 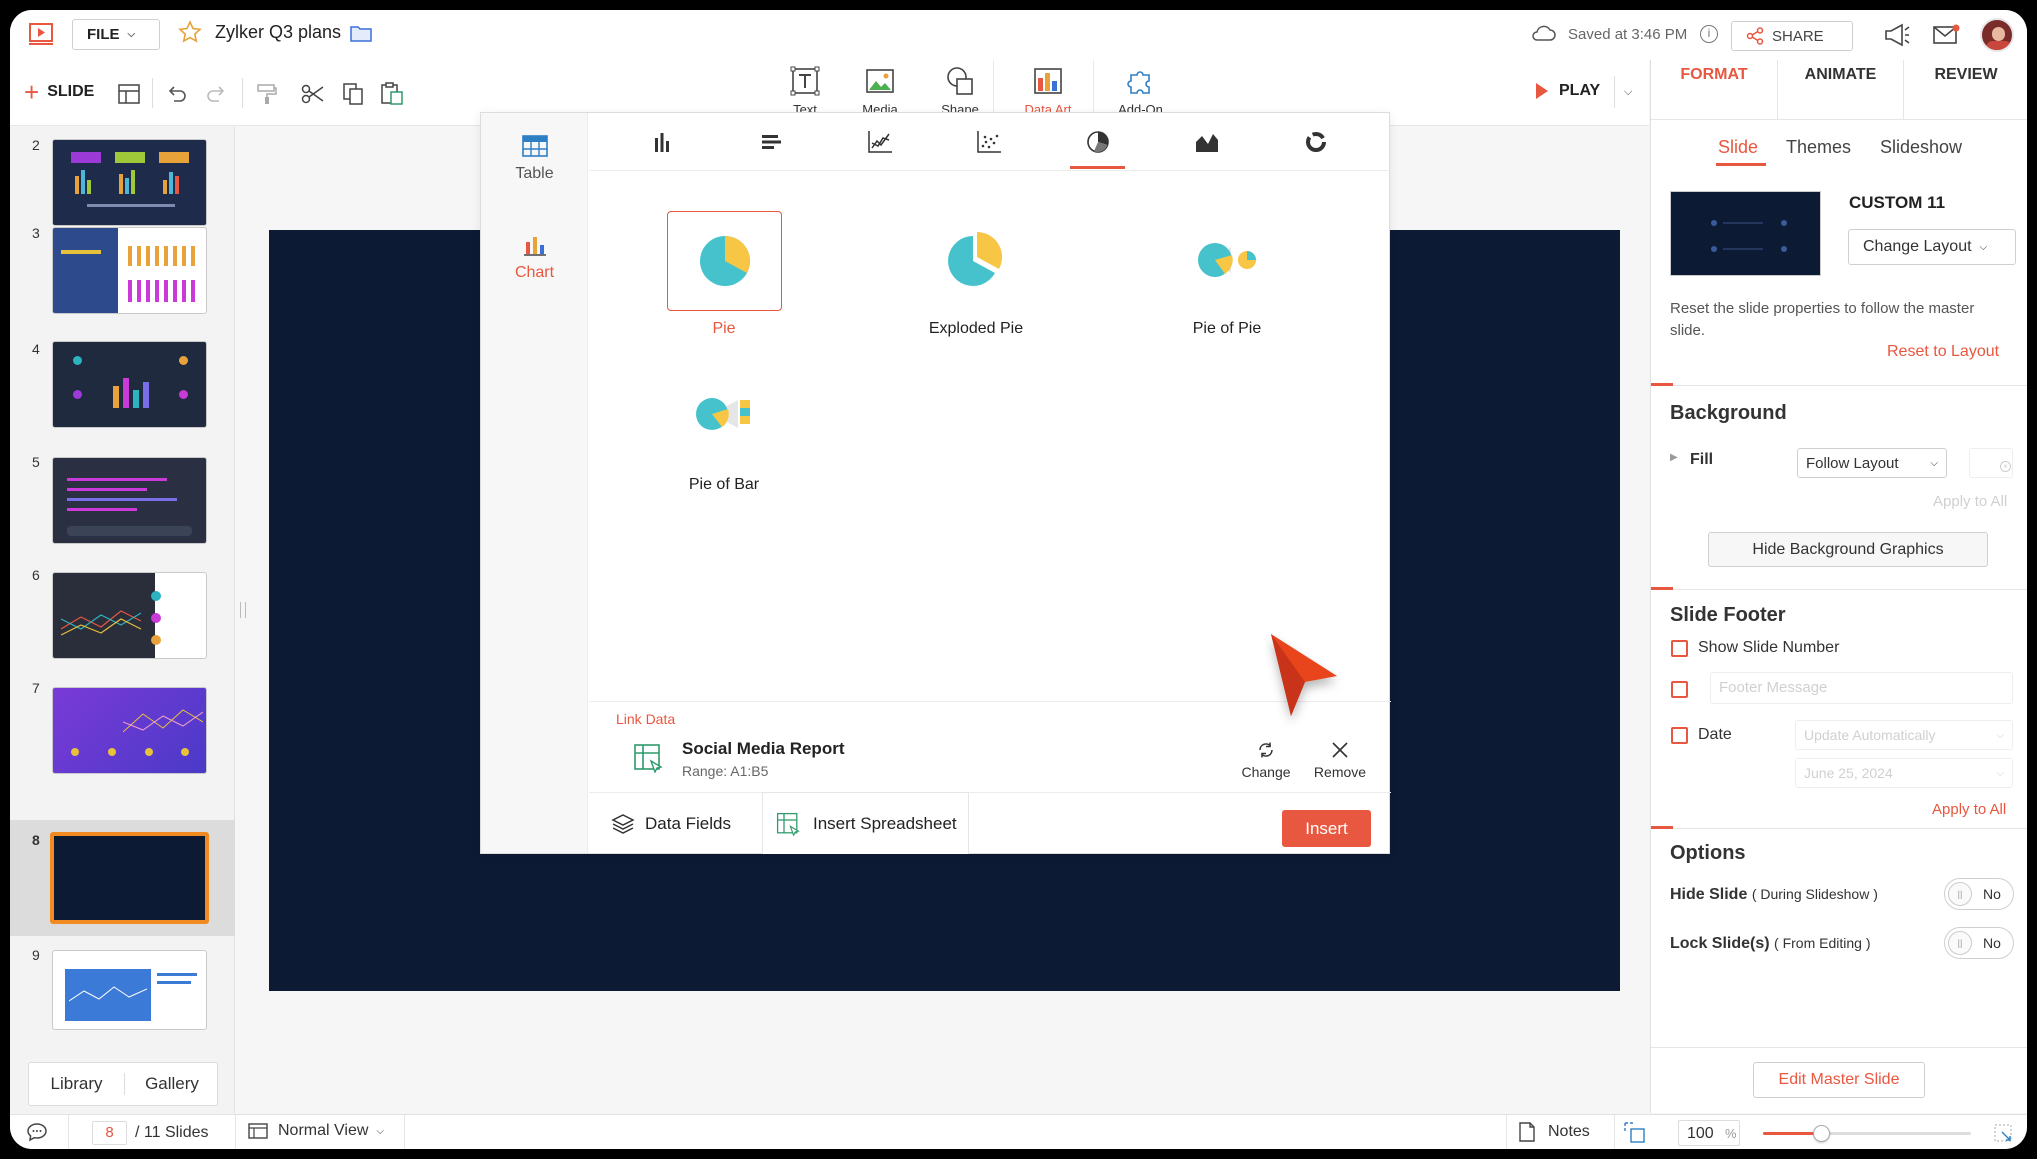 I want to click on user-avatar, so click(x=1997, y=35).